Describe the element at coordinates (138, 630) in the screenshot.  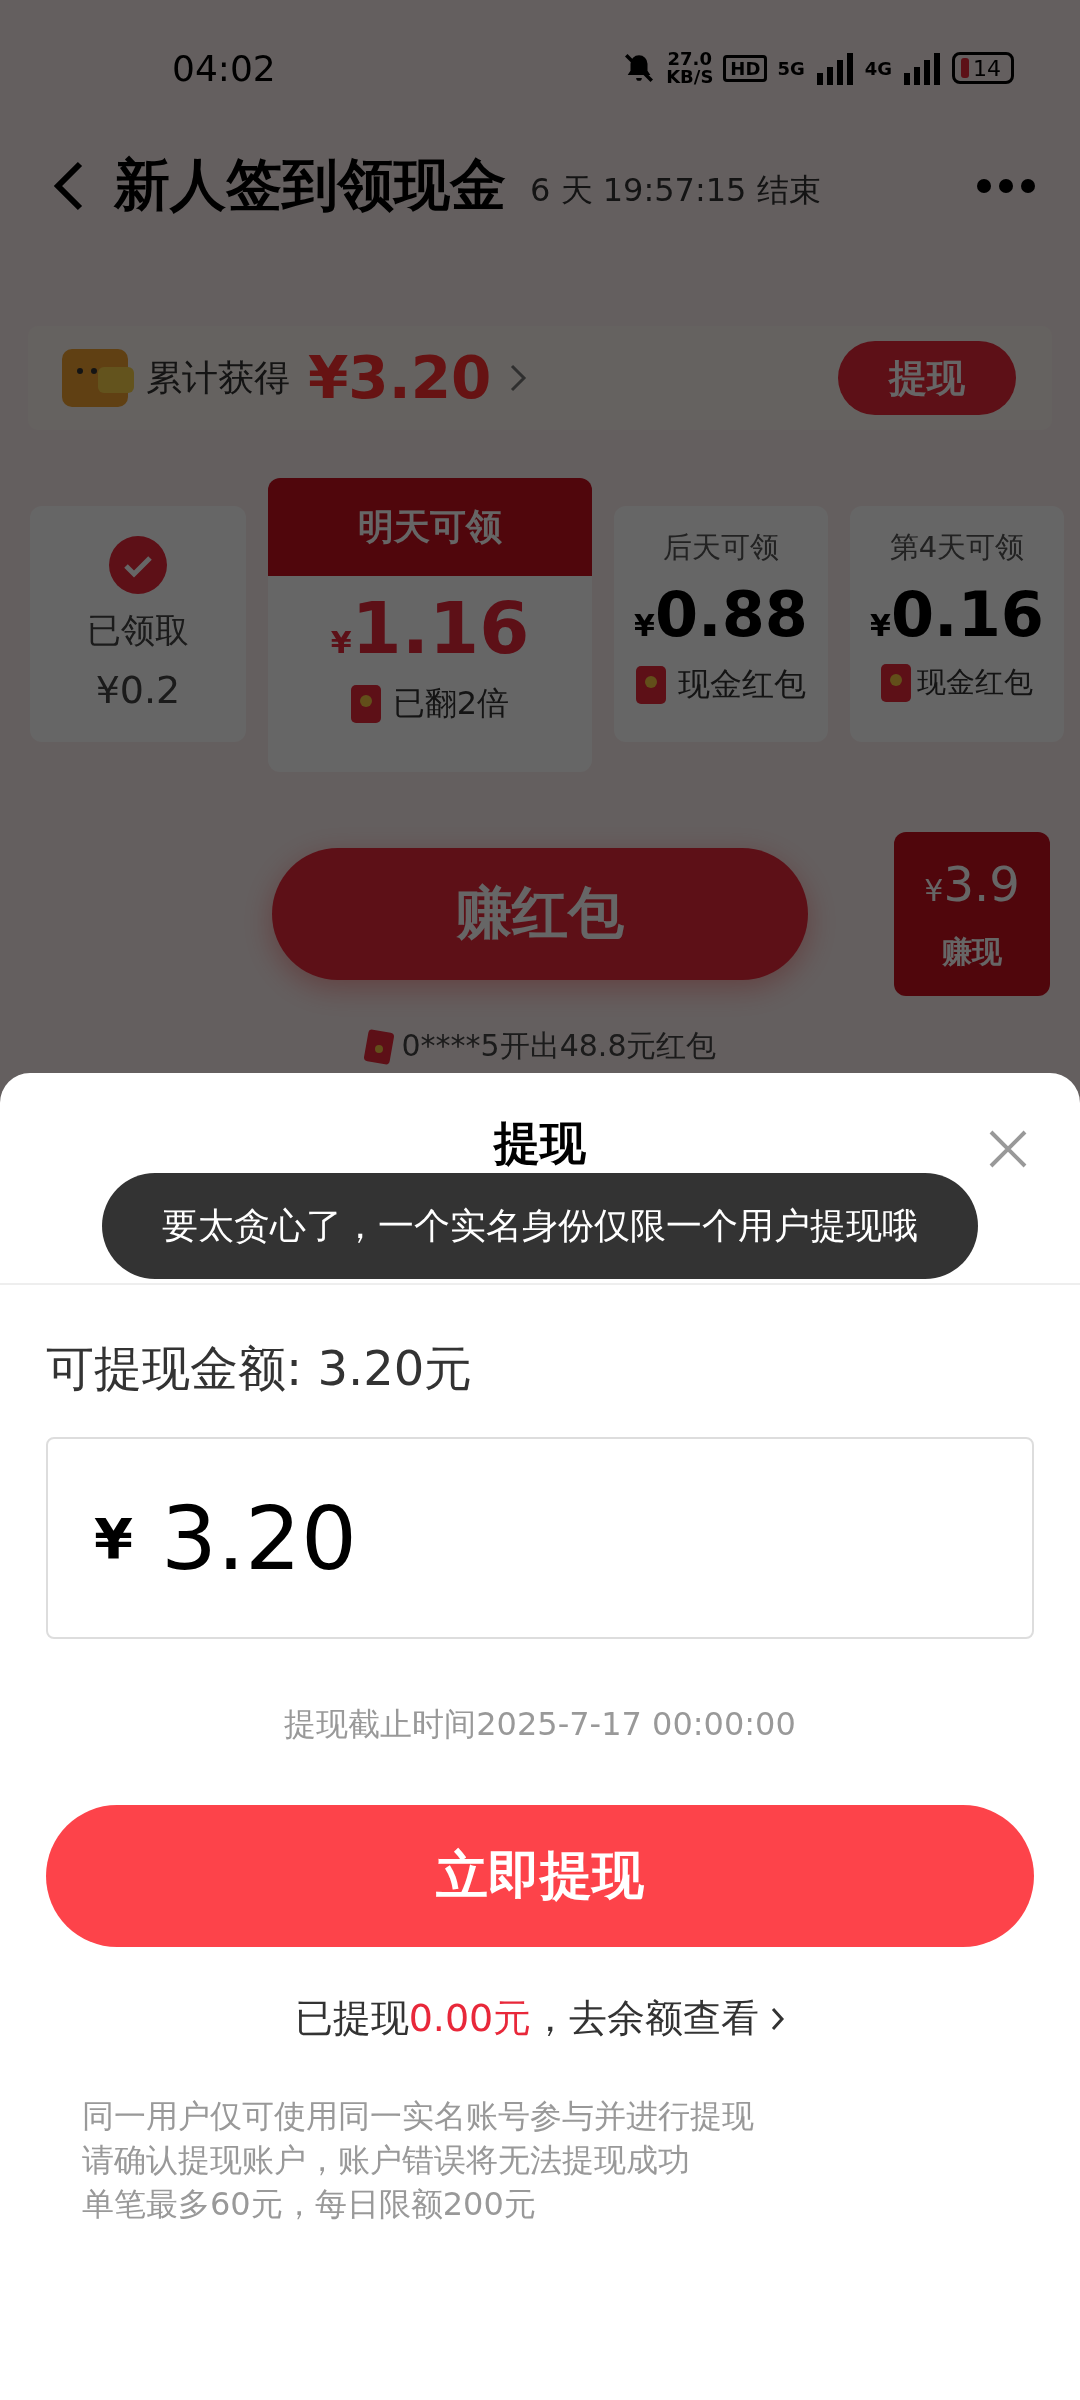
I see `day-label: 已领取` at that location.